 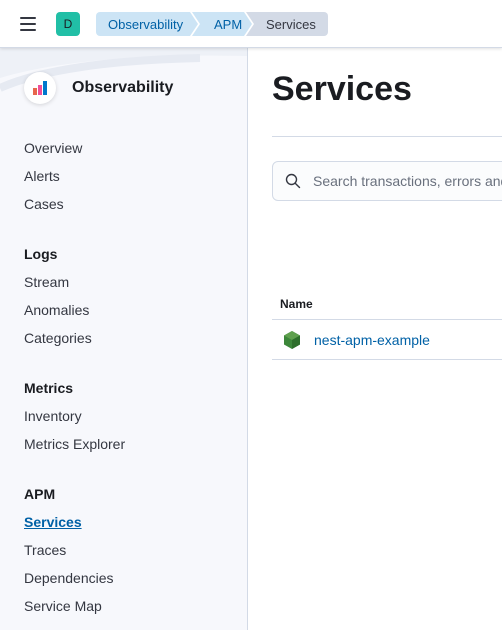 What do you see at coordinates (407, 181) in the screenshot?
I see `search-input` at bounding box center [407, 181].